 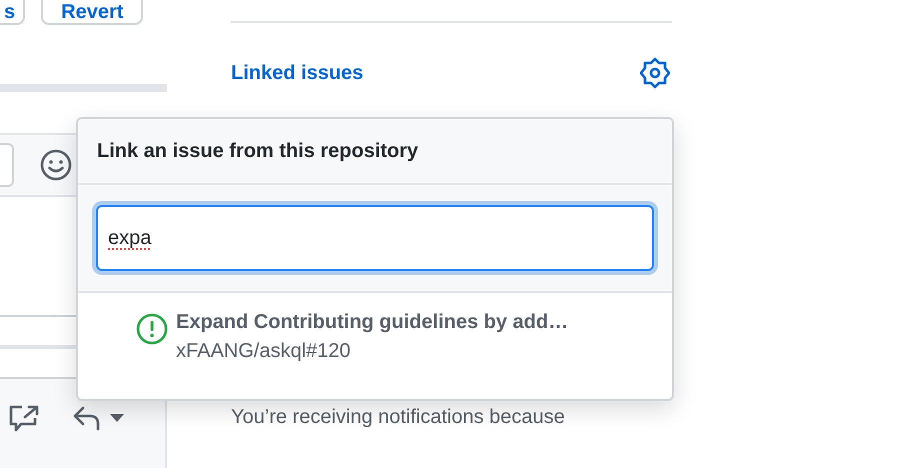 I want to click on caret-icon, so click(x=117, y=418).